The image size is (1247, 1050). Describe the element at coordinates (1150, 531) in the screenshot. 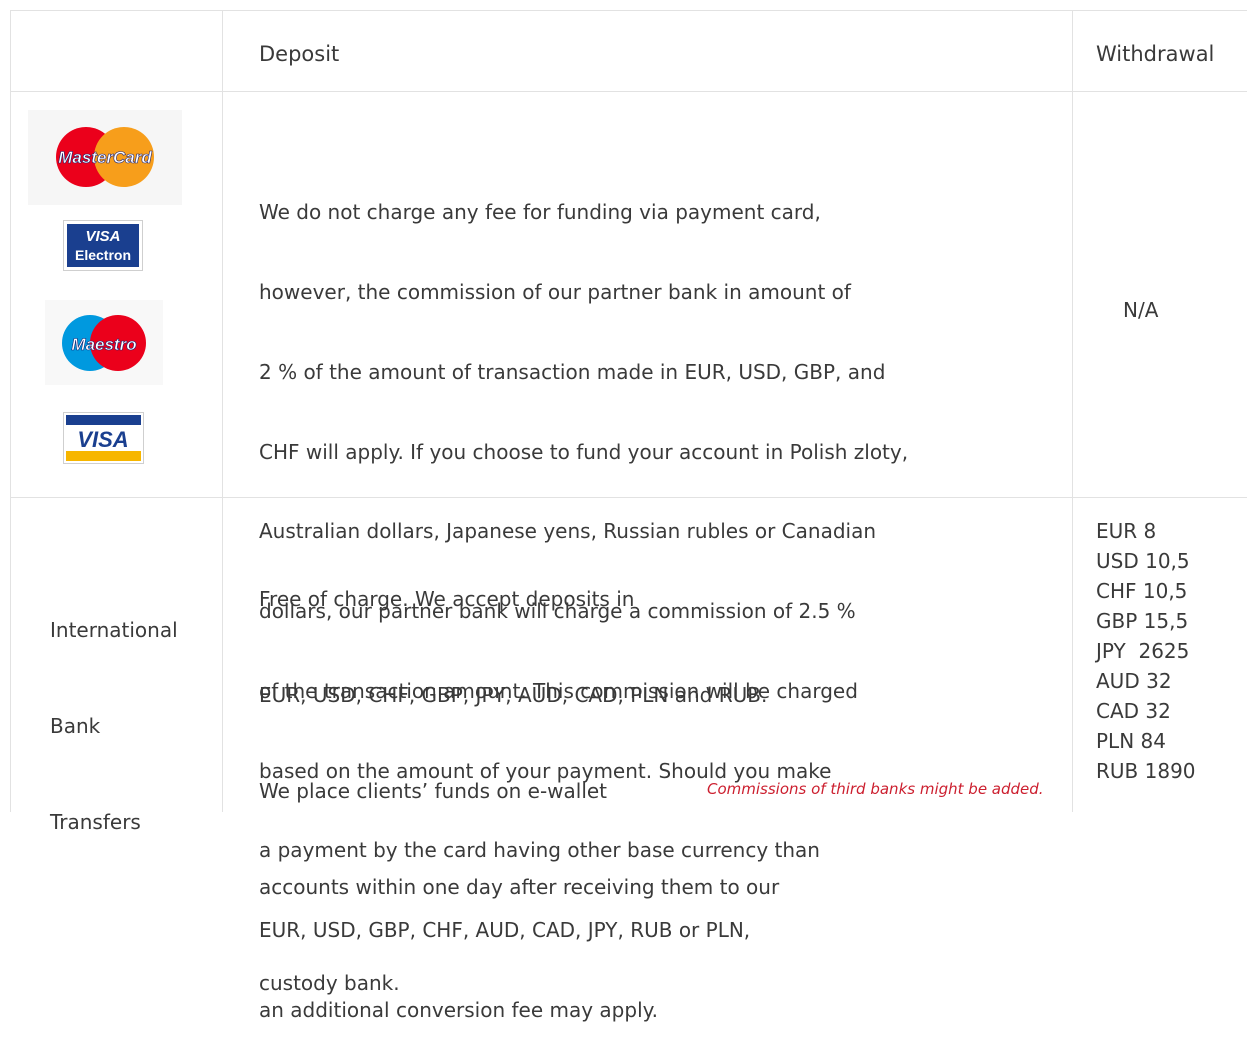

I see `fee-amount: 8` at that location.